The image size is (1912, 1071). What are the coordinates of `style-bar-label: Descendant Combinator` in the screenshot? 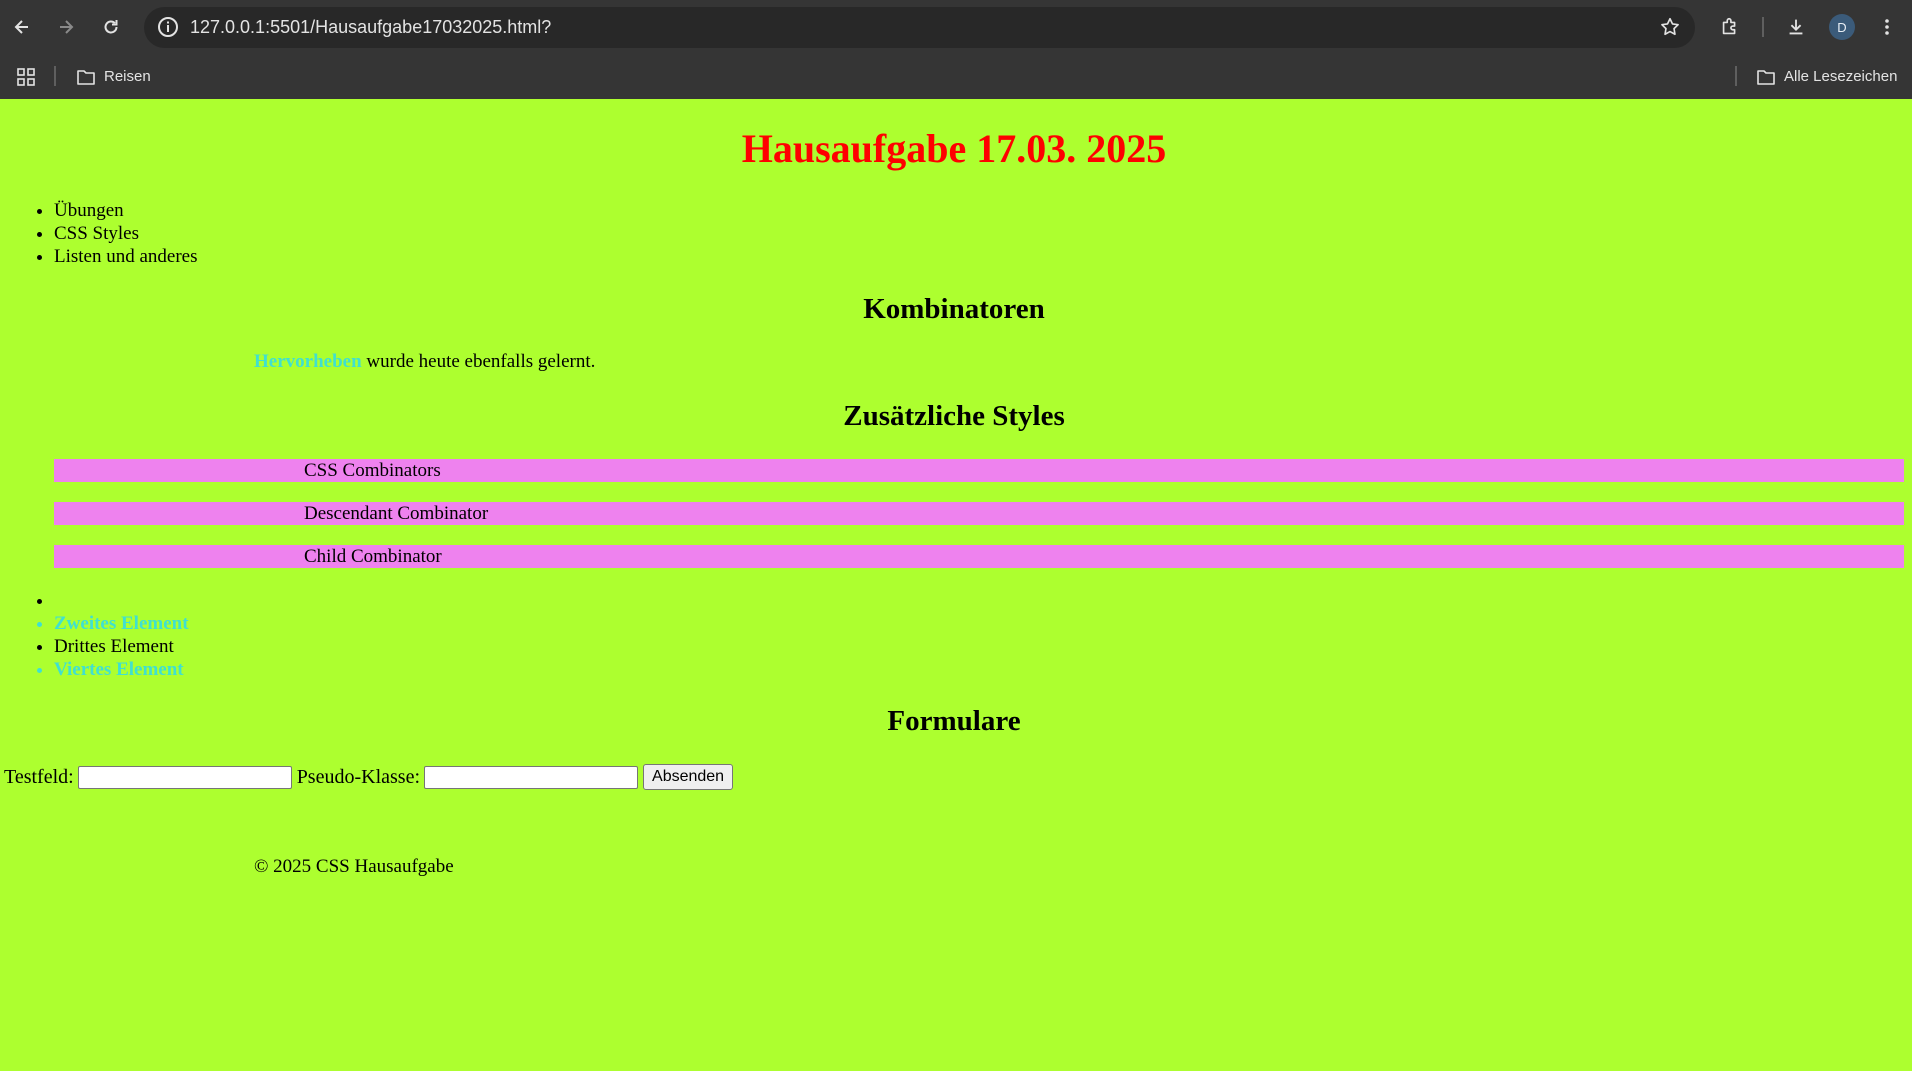 It's located at (396, 513).